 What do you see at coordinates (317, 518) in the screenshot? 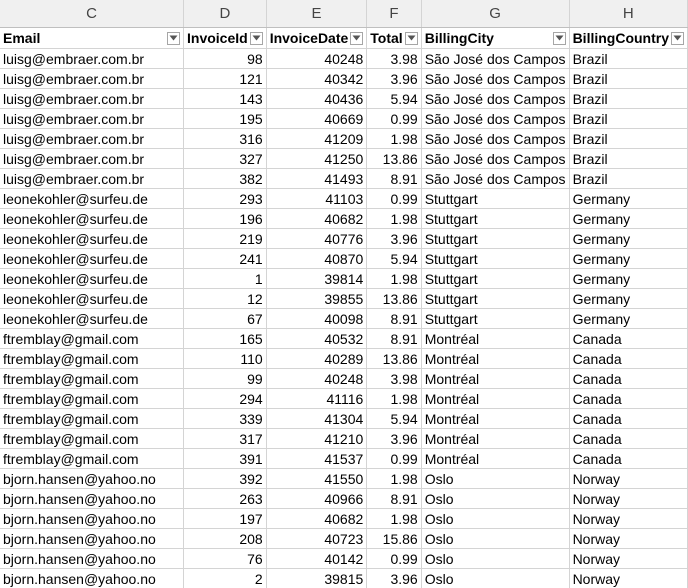
I see `invoice-date-cell: 40682` at bounding box center [317, 518].